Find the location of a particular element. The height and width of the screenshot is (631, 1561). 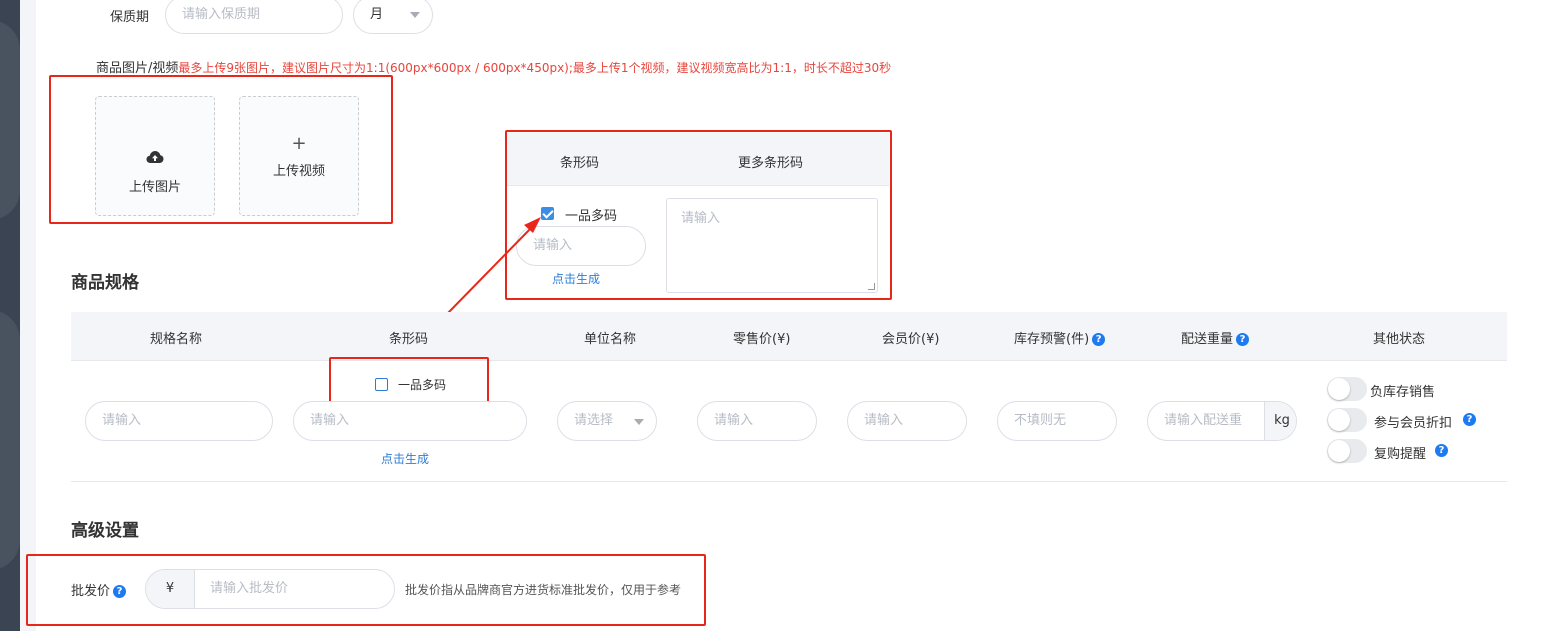

th-other-status: 其他状态 is located at coordinates (1399, 339).